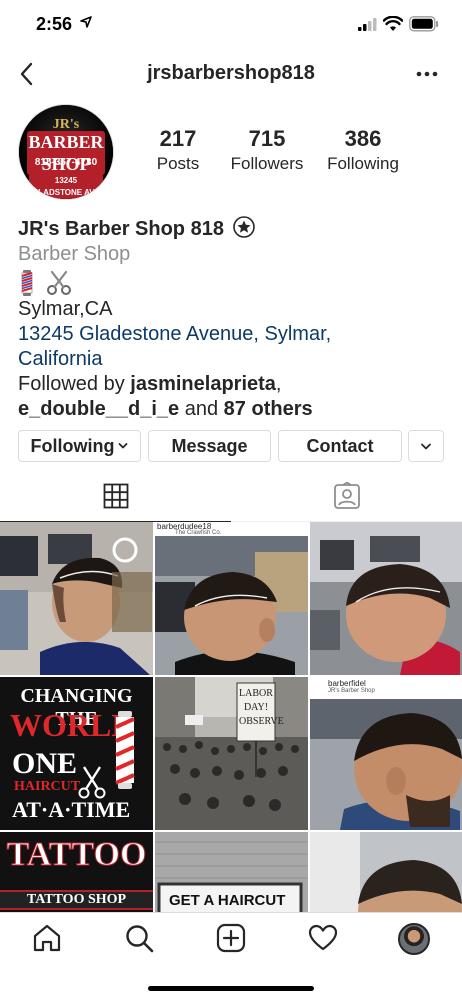  What do you see at coordinates (86, 22) in the screenshot?
I see `location-arrow-icon` at bounding box center [86, 22].